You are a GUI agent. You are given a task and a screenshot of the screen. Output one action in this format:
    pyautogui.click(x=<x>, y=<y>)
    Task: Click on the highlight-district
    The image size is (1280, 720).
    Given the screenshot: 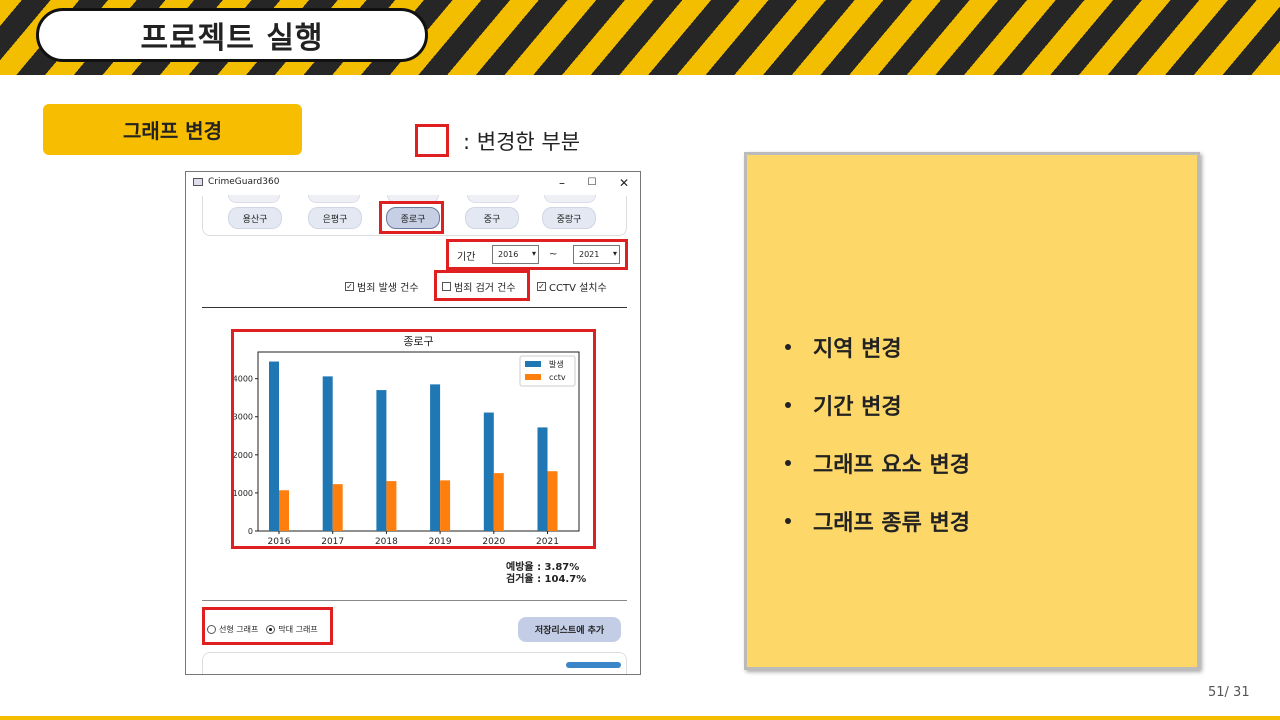 What is the action you would take?
    pyautogui.click(x=411, y=217)
    